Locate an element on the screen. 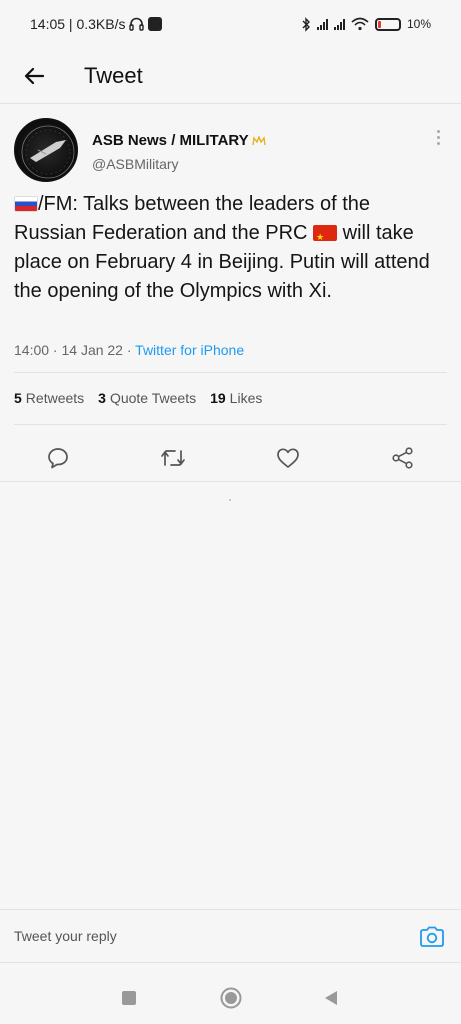  like-button is located at coordinates (288, 458).